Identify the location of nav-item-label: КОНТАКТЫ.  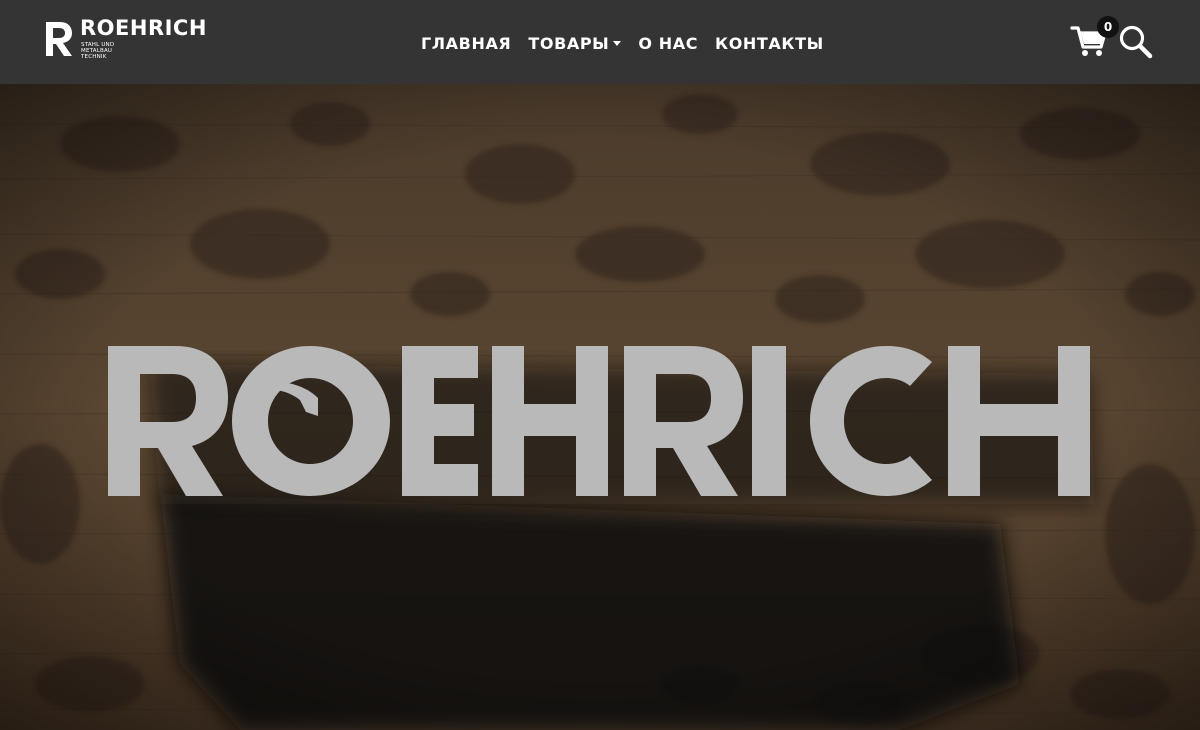
(769, 43).